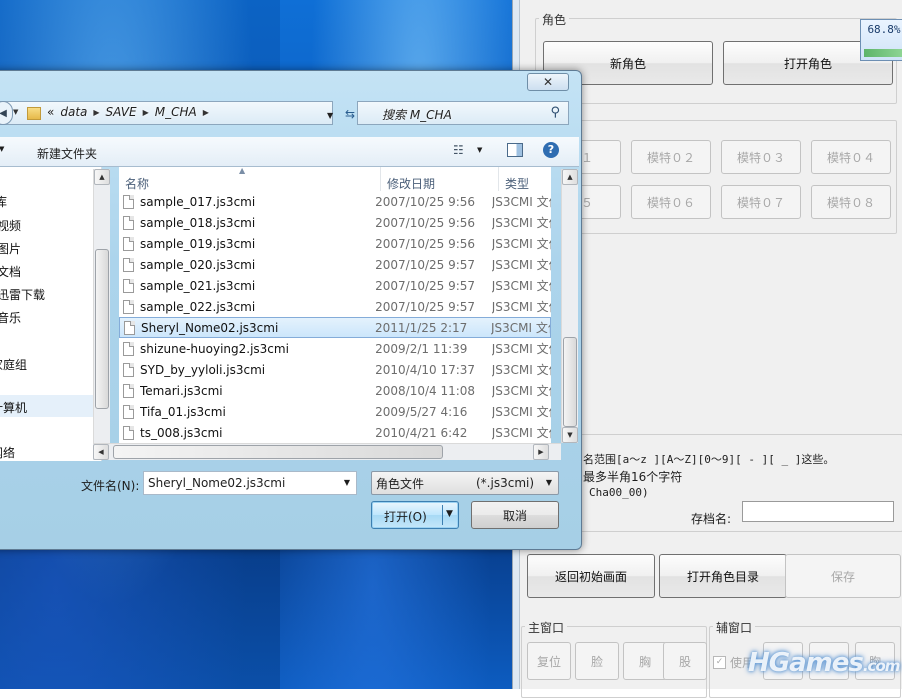  What do you see at coordinates (10, 225) in the screenshot?
I see `nav-item-videos: 视频` at bounding box center [10, 225].